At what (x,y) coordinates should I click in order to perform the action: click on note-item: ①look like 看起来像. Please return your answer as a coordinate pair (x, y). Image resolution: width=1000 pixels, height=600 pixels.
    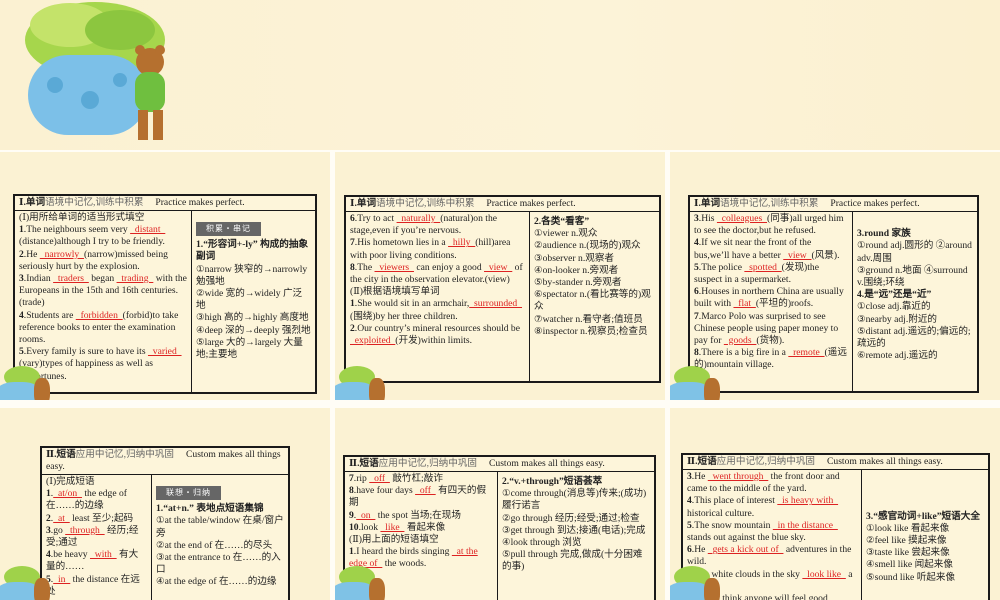
    Looking at the image, I should click on (908, 528).